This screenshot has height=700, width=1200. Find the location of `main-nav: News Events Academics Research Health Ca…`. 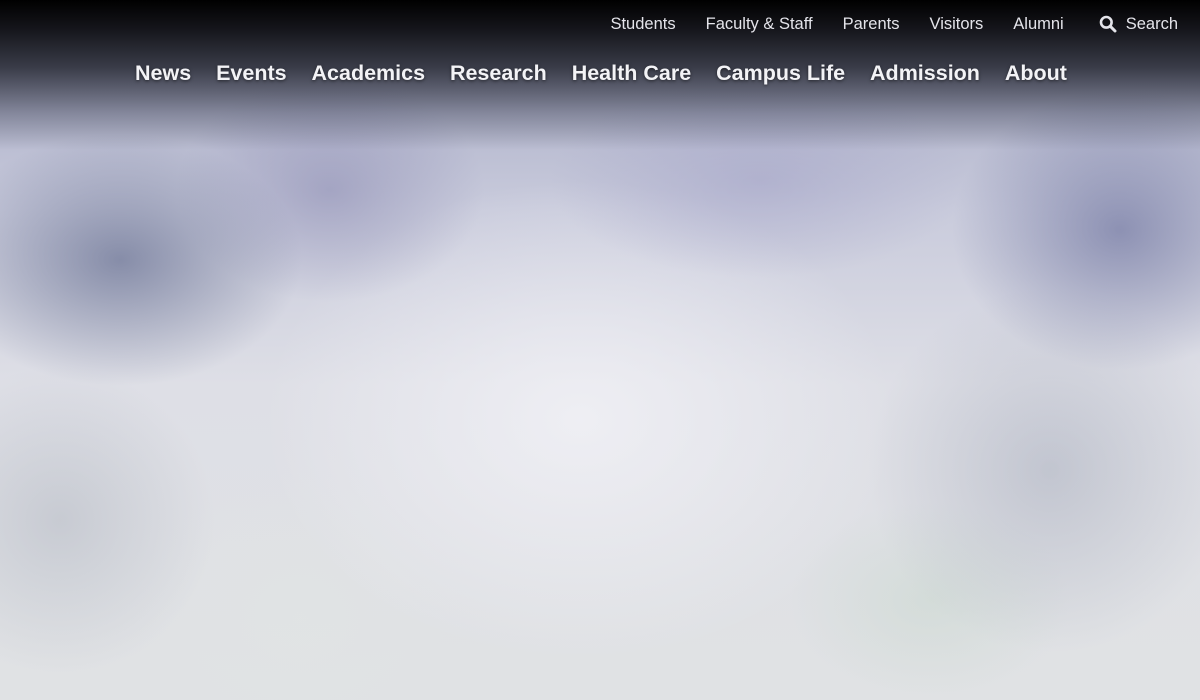

main-nav: News Events Academics Research Health Ca… is located at coordinates (601, 73).